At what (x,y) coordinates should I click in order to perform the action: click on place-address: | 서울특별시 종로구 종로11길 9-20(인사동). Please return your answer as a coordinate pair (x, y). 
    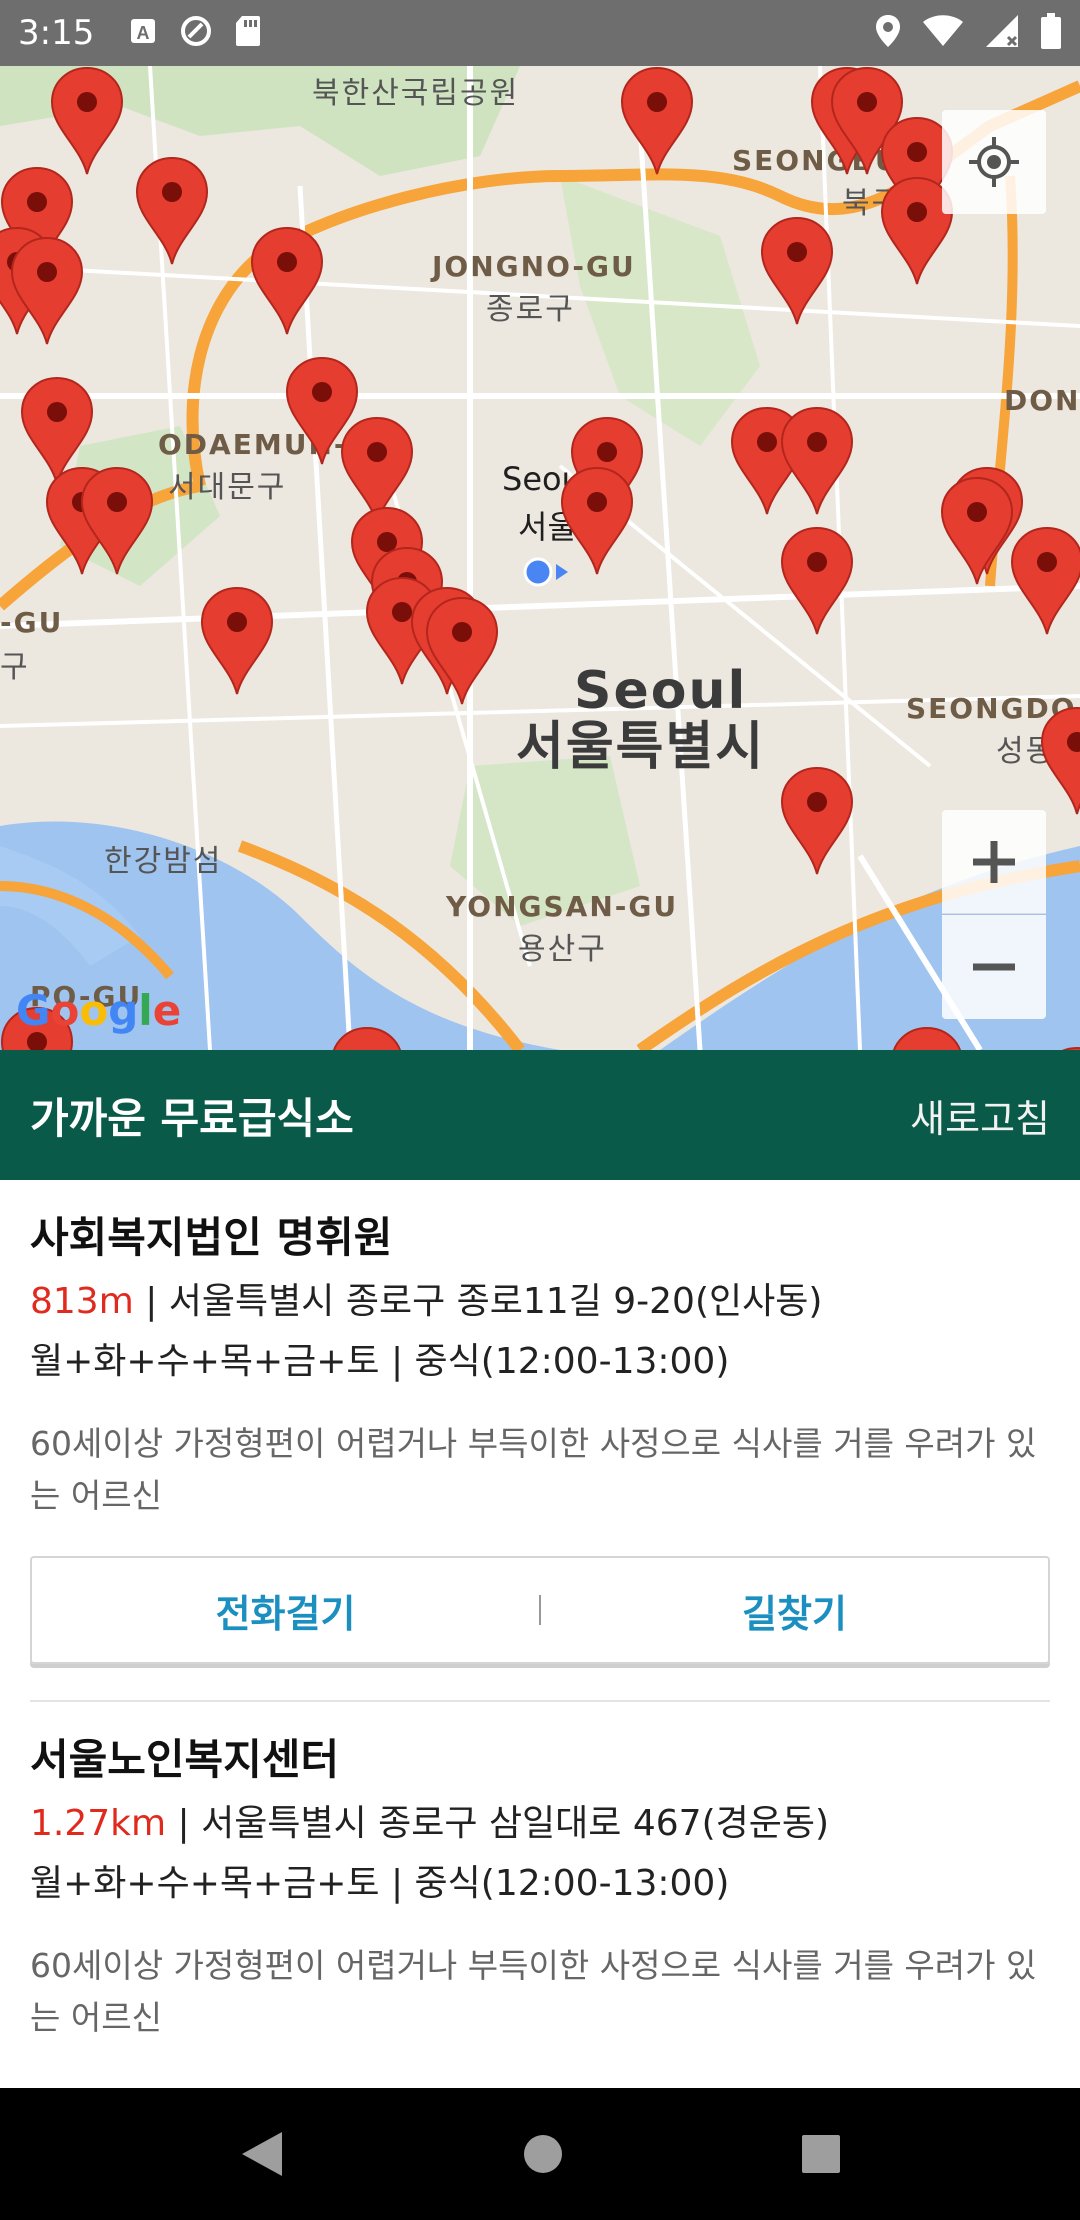
    Looking at the image, I should click on (478, 1301).